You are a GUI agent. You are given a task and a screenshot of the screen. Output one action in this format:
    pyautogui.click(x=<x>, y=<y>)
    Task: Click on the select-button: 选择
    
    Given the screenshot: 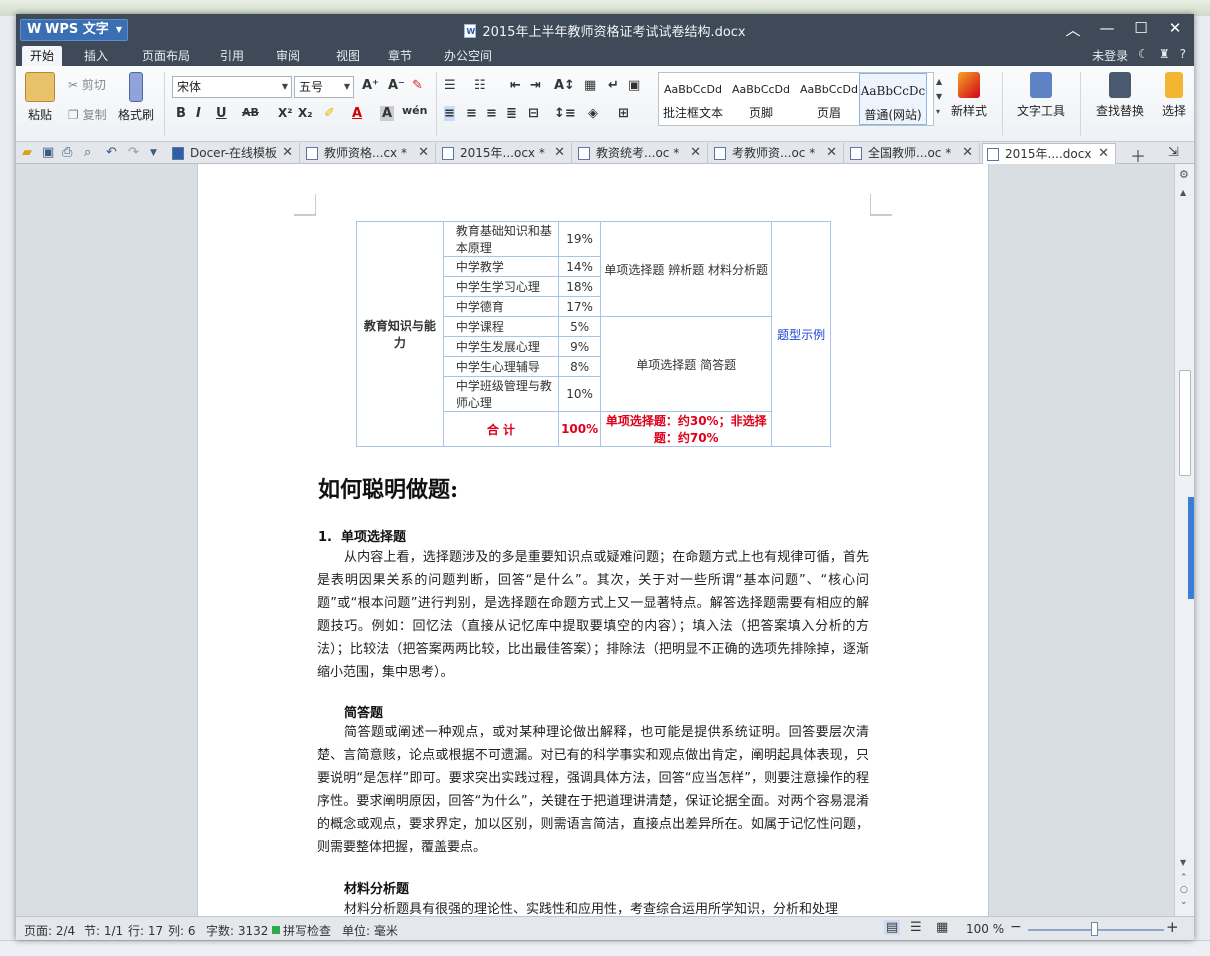 What is the action you would take?
    pyautogui.click(x=1174, y=95)
    